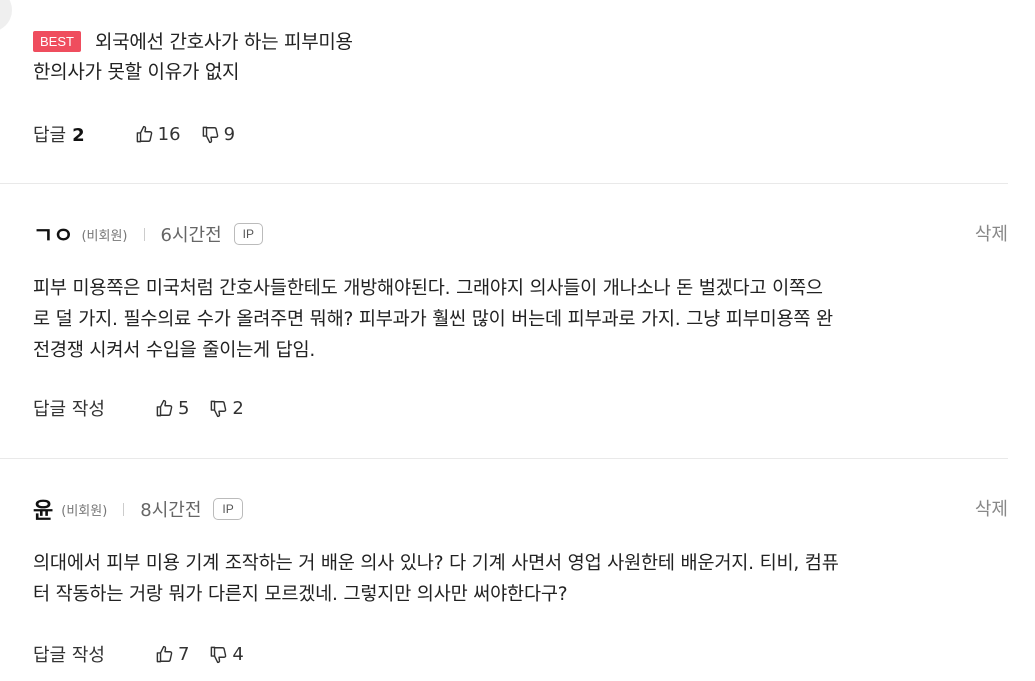 This screenshot has width=1035, height=681. Describe the element at coordinates (224, 42) in the screenshot. I see `best-comment-line1: 외국에선 간호사가 하는 피부미용` at that location.